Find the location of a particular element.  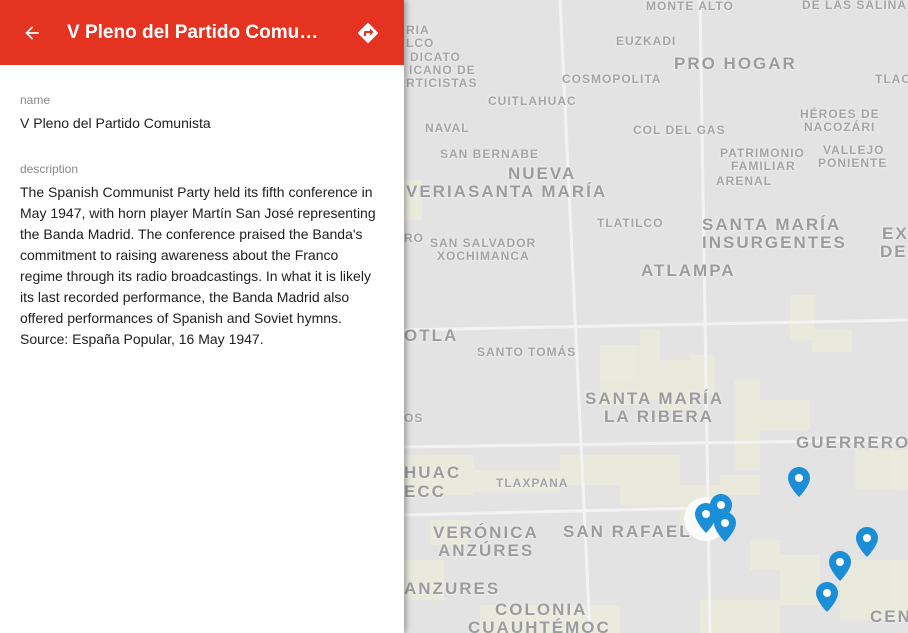

map-label-os: OS is located at coordinates (414, 418).